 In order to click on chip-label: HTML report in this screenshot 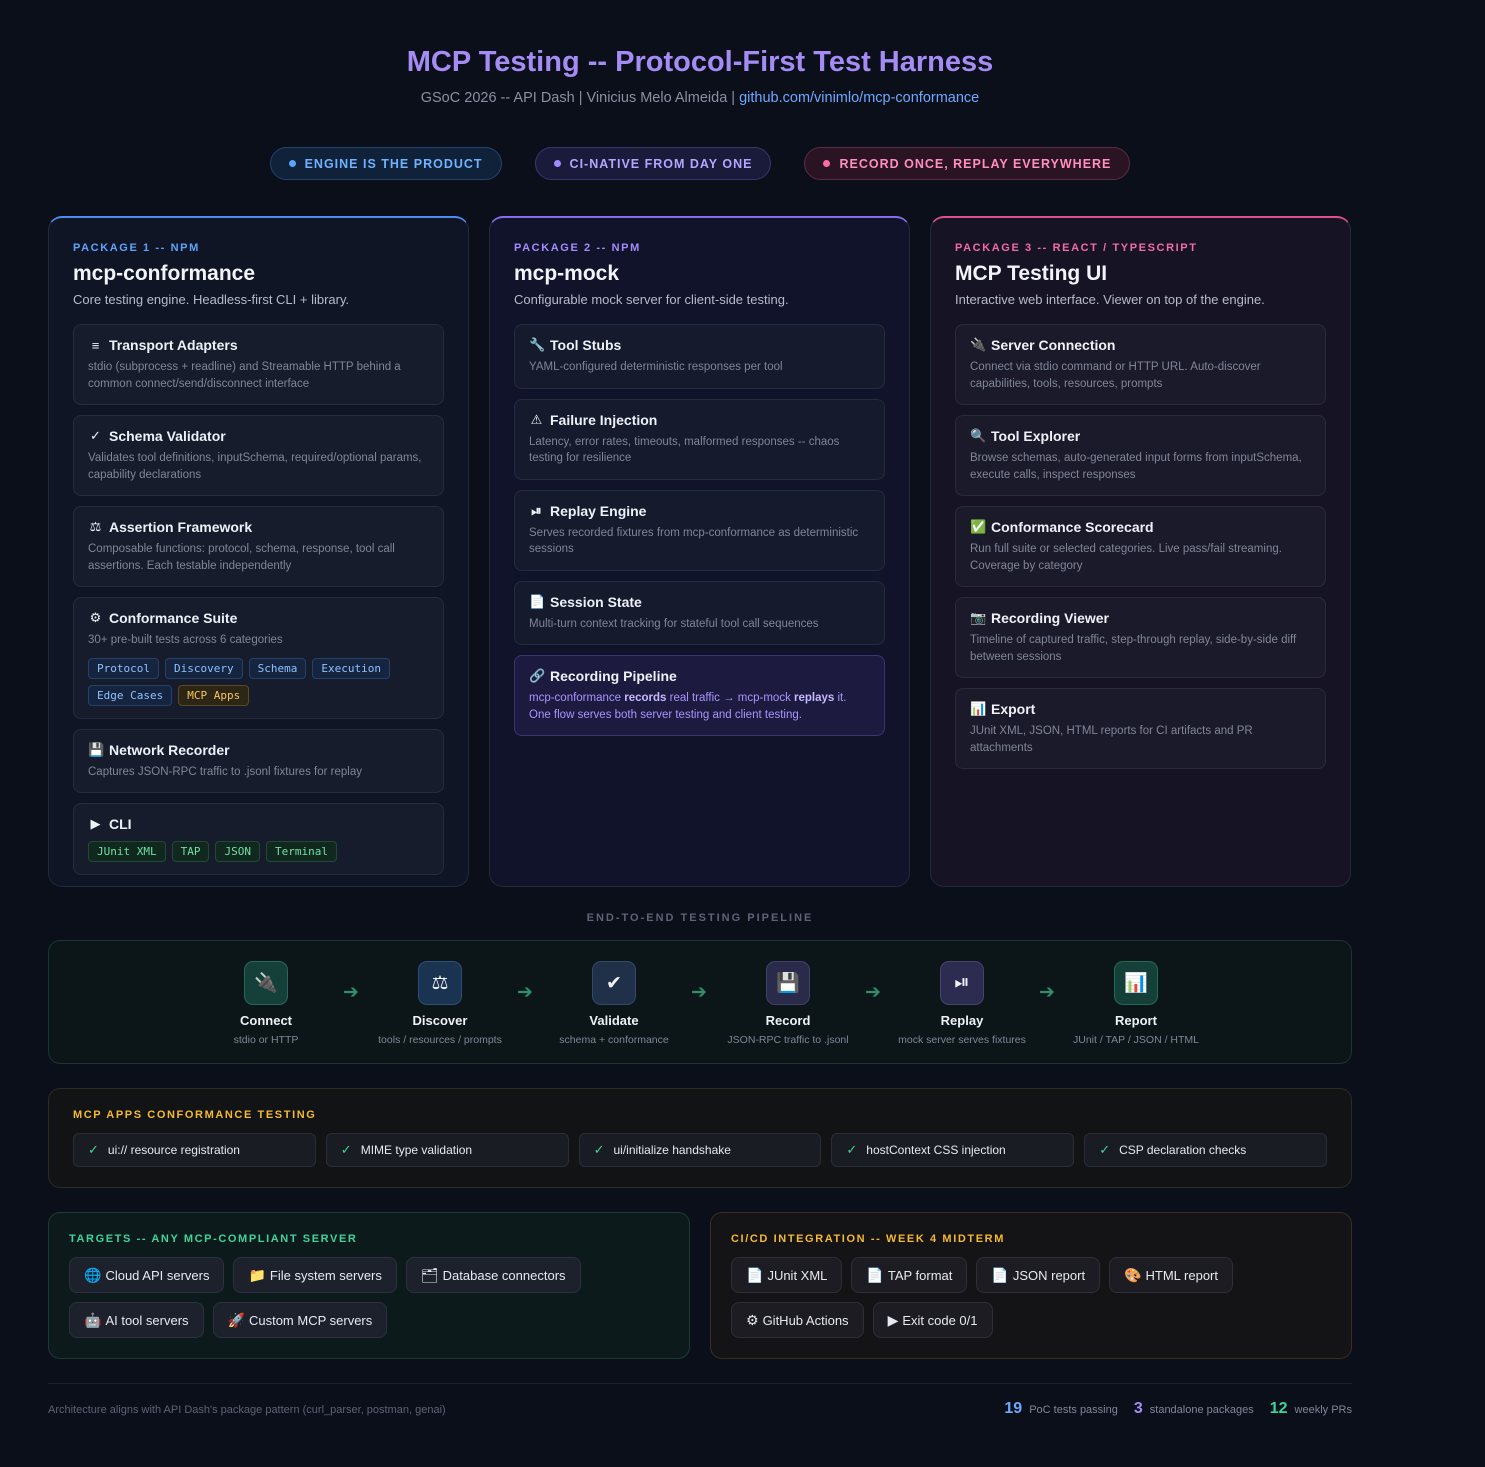, I will do `click(1181, 1275)`.